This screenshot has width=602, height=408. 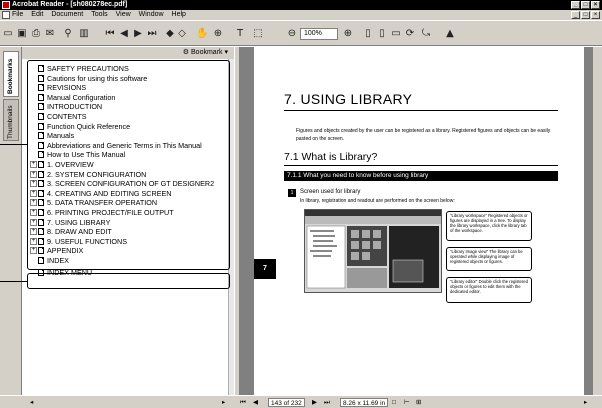 I want to click on status-prev-page-icon: ◀, so click(x=255, y=402).